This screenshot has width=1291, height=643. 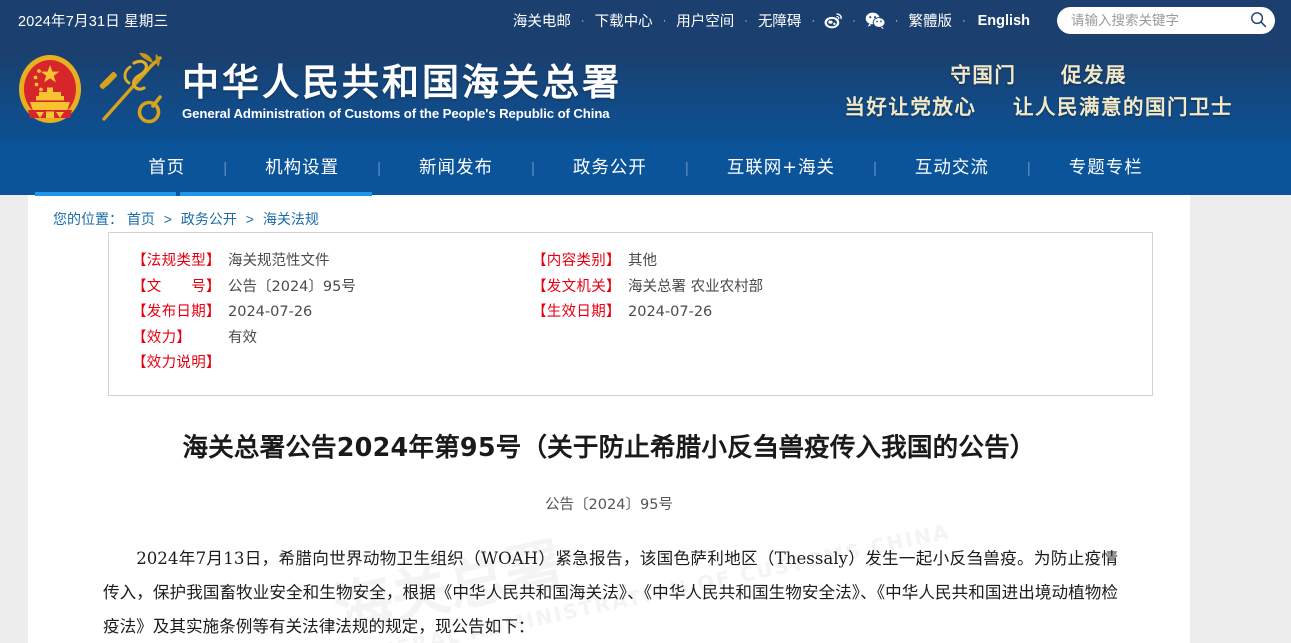 What do you see at coordinates (88, 219) in the screenshot?
I see `breadcrumb-prefix: 您的位置：` at bounding box center [88, 219].